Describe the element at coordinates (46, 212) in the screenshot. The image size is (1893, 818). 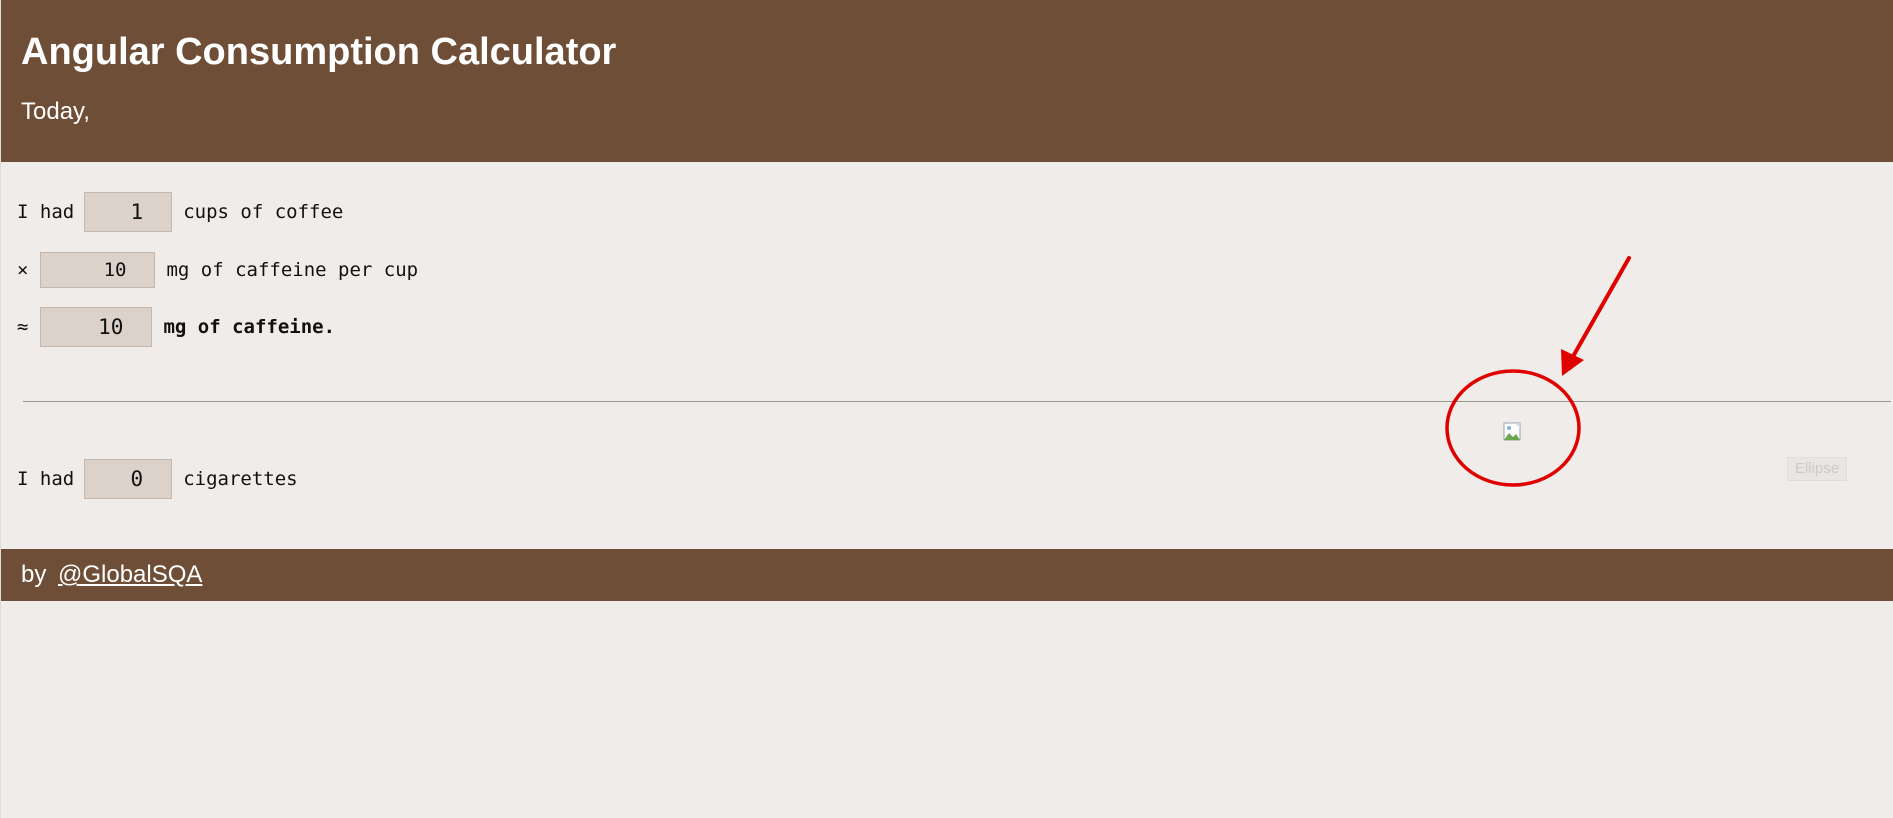
I see `cups-prefix-label: I had` at that location.